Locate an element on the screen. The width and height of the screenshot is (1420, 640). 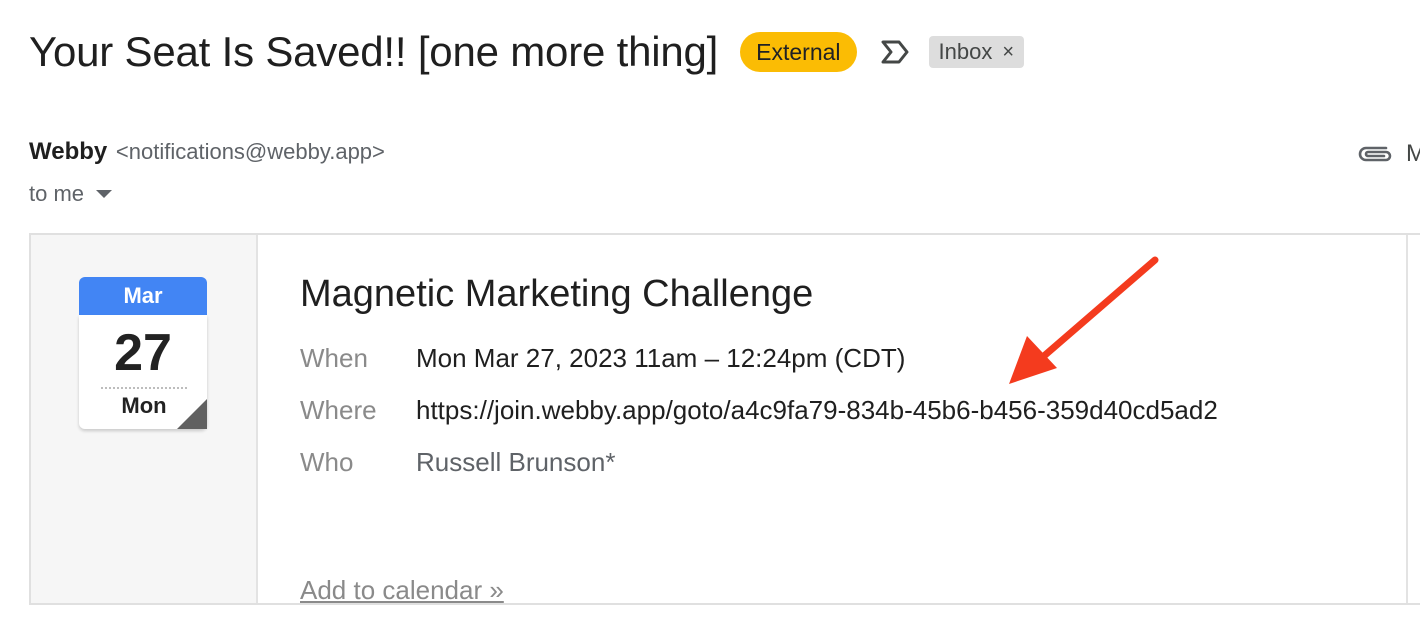
email-subject: Your Seat Is Saved!! [one more thing] is located at coordinates (374, 51).